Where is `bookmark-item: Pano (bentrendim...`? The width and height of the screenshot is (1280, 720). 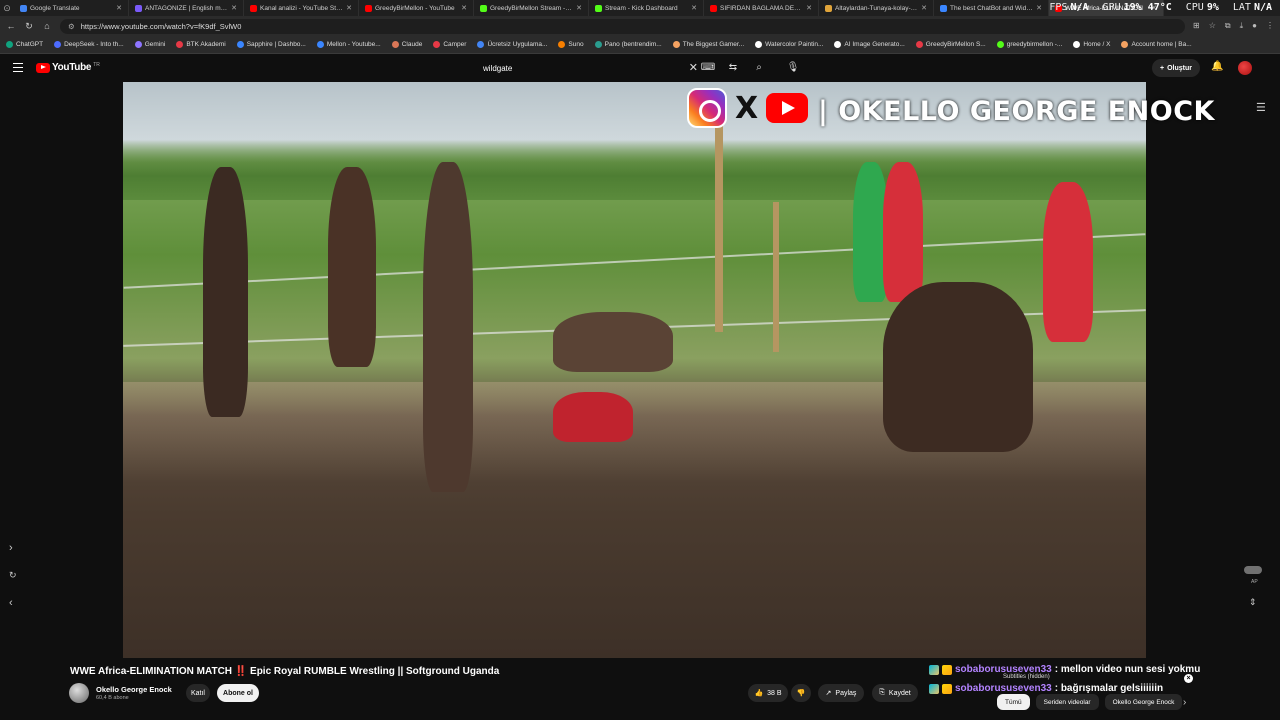 bookmark-item: Pano (bentrendim... is located at coordinates (628, 44).